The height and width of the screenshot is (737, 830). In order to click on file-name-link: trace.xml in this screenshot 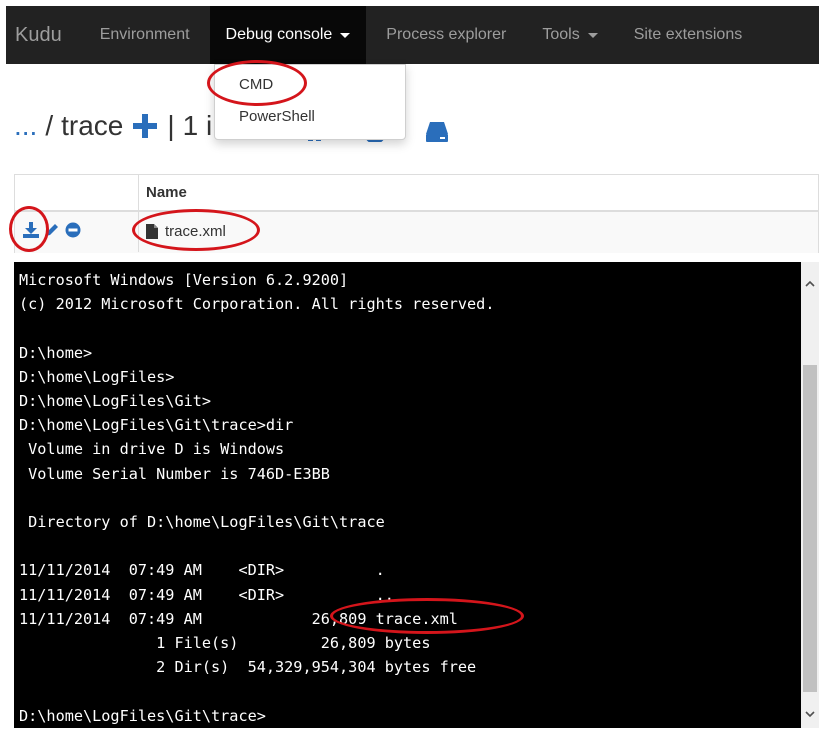, I will do `click(195, 231)`.